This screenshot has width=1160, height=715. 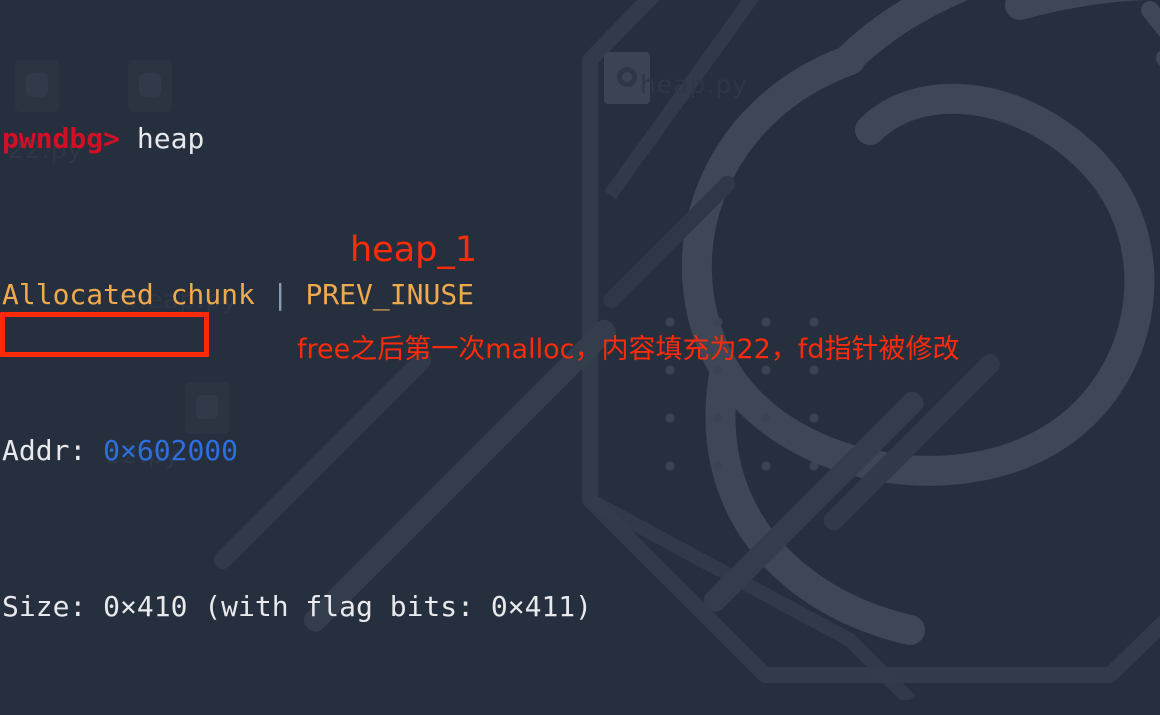 What do you see at coordinates (104, 334) in the screenshot?
I see `fd-highlight-box` at bounding box center [104, 334].